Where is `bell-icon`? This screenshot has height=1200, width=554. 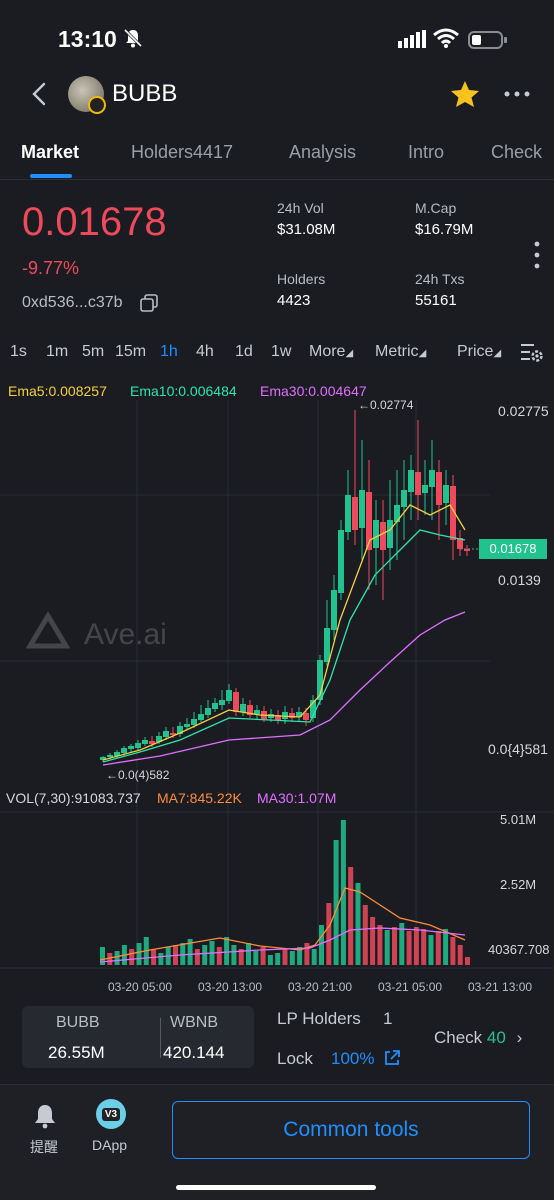 bell-icon is located at coordinates (45, 1116).